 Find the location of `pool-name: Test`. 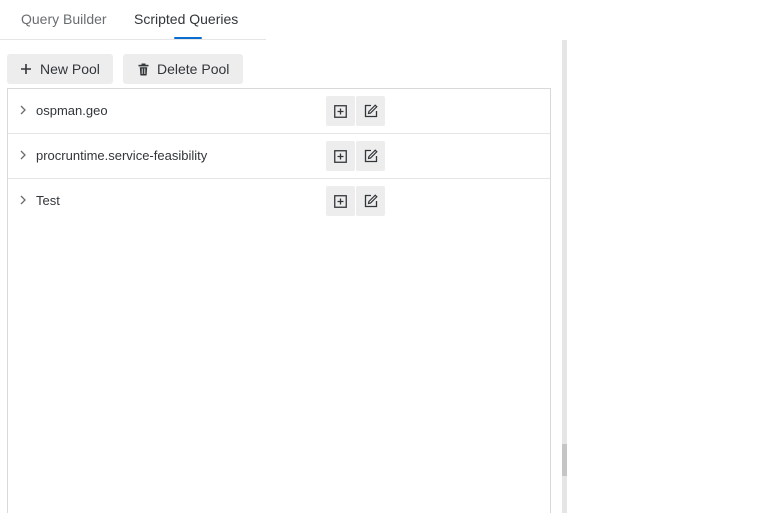

pool-name: Test is located at coordinates (48, 200).